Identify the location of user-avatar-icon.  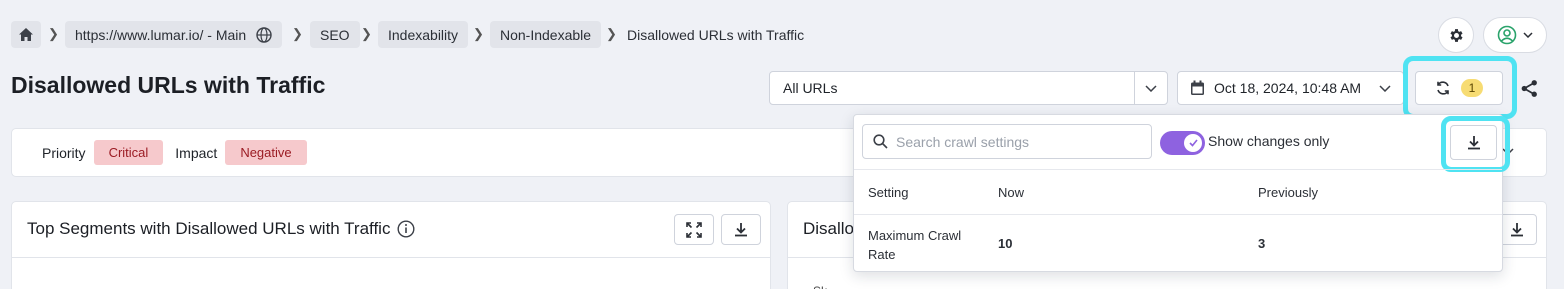
(1507, 35).